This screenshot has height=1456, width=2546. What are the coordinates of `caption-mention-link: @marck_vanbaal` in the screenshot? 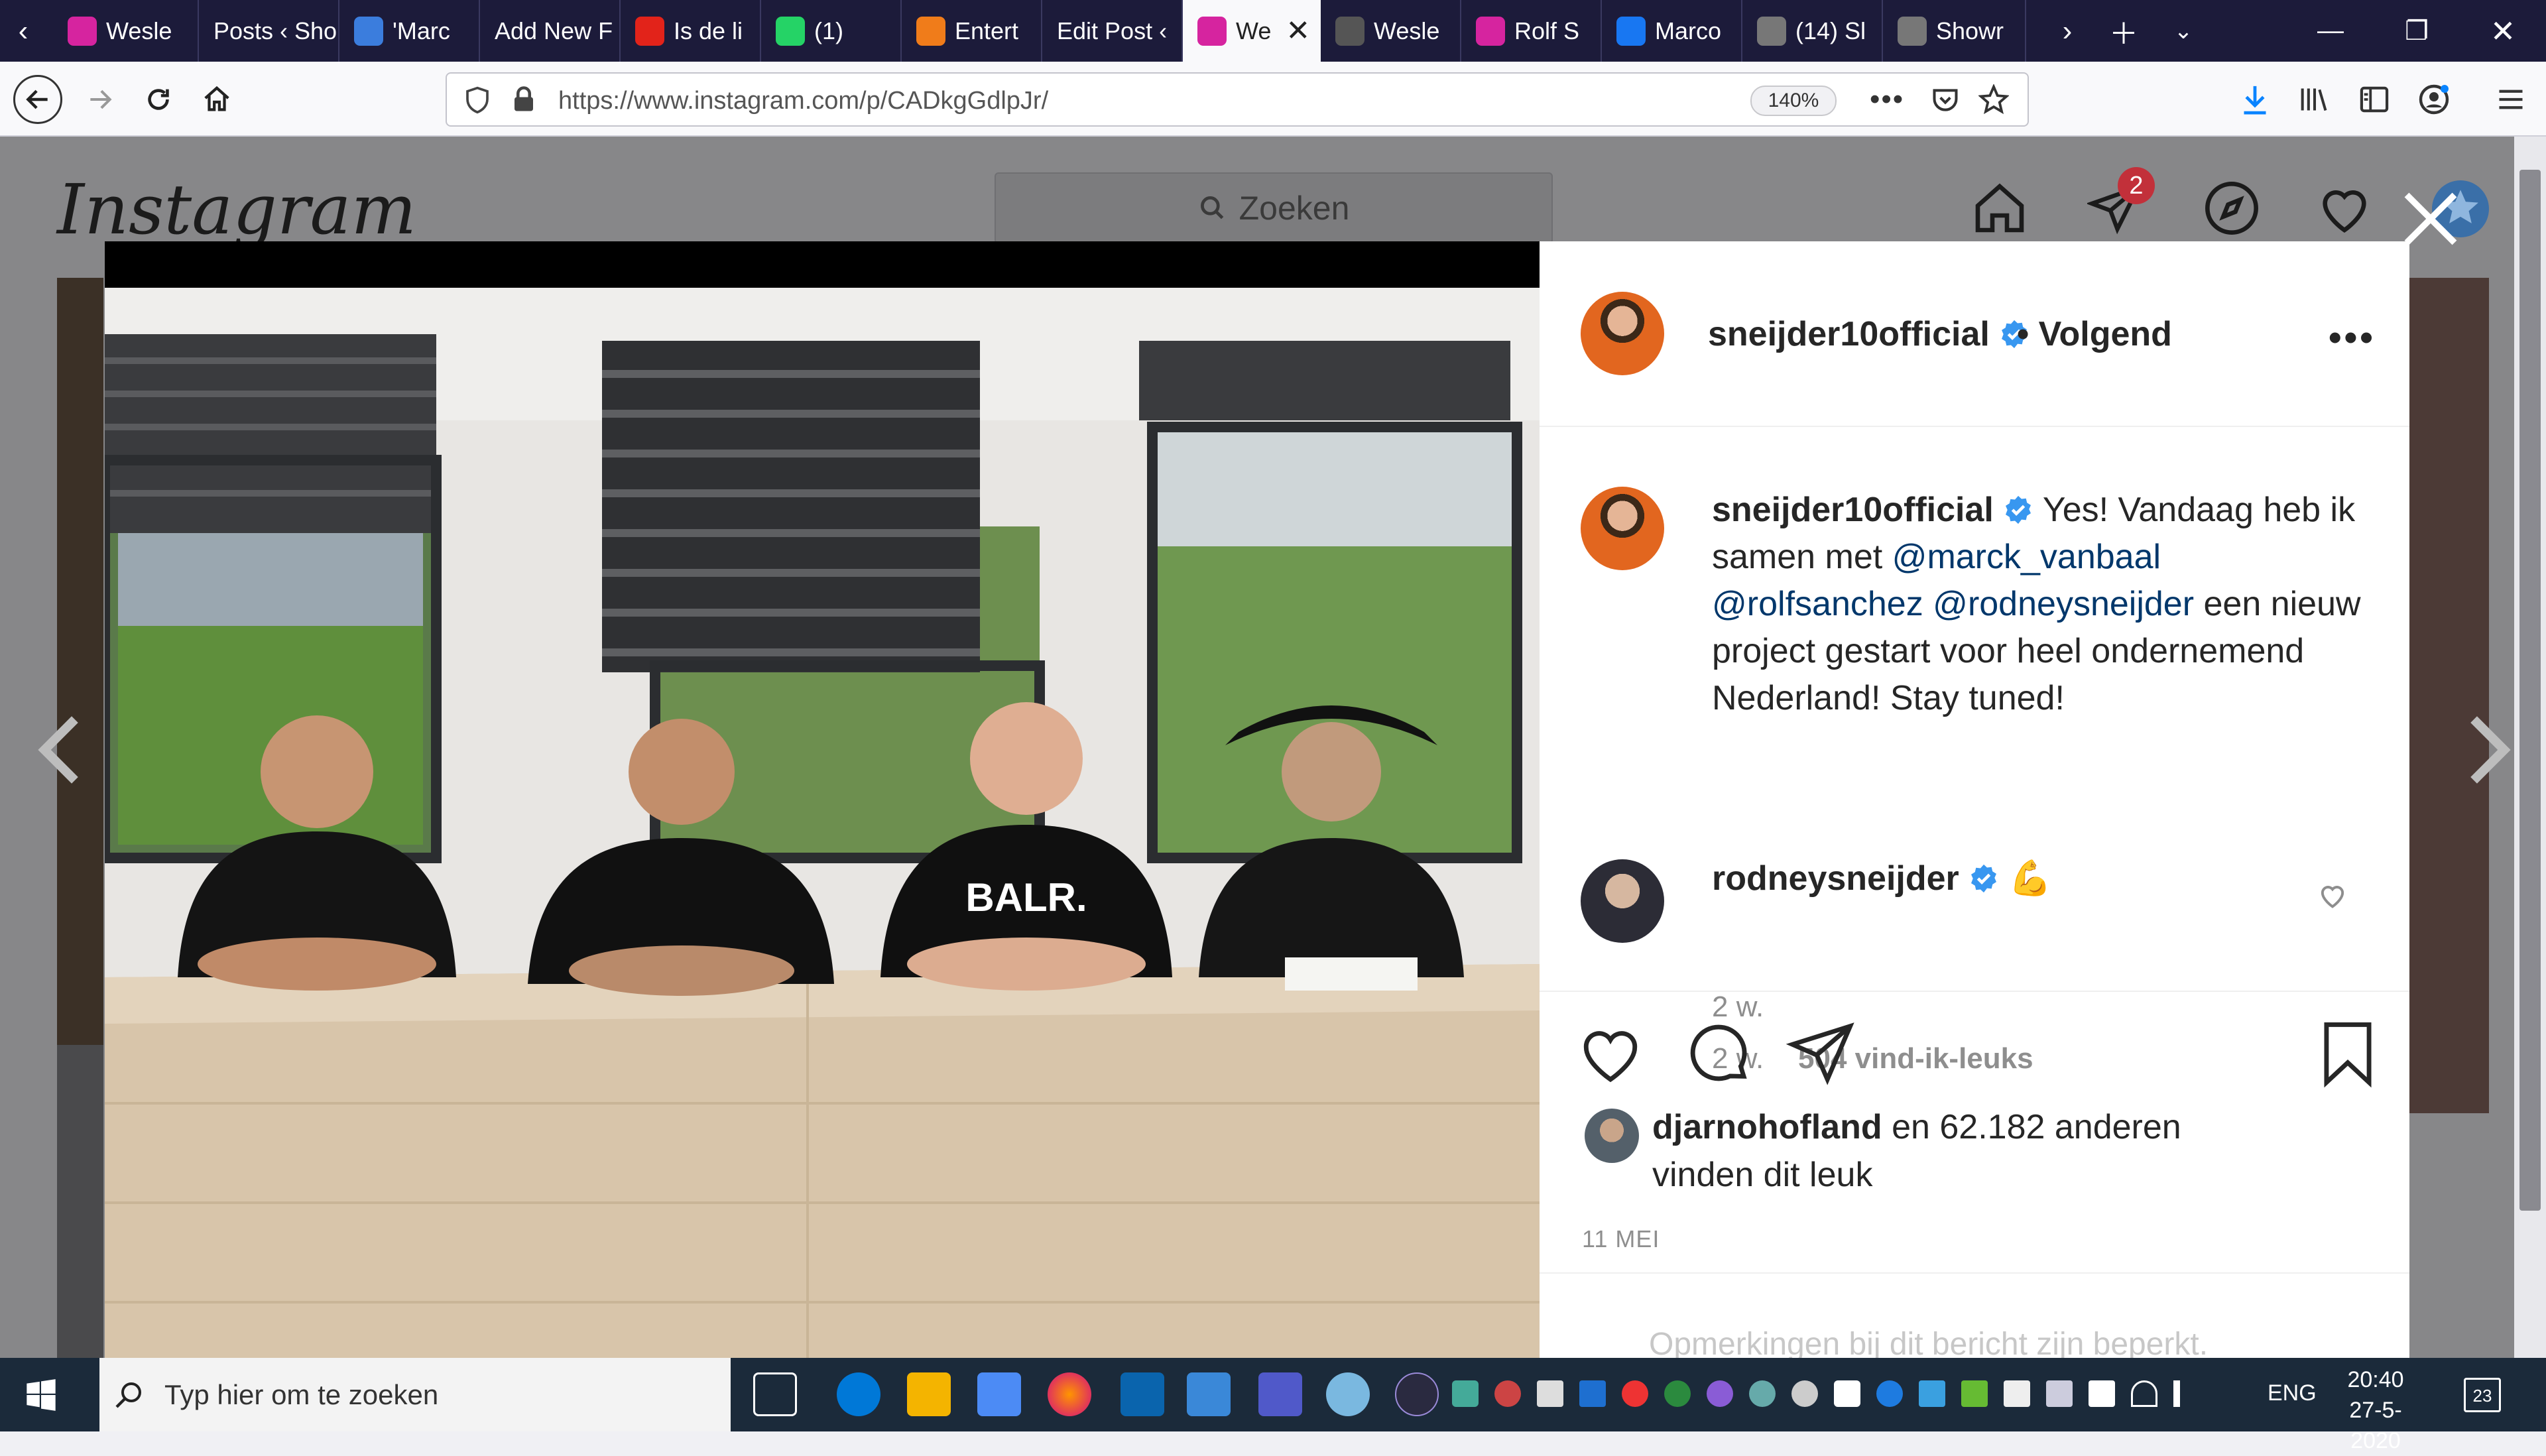 It's located at (2026, 557).